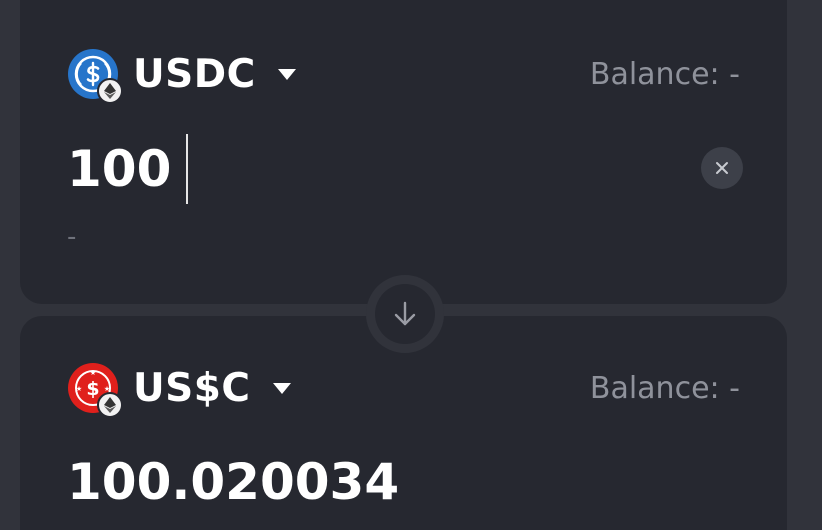 The image size is (822, 530). I want to click on to-token-symbol: US$C, so click(192, 388).